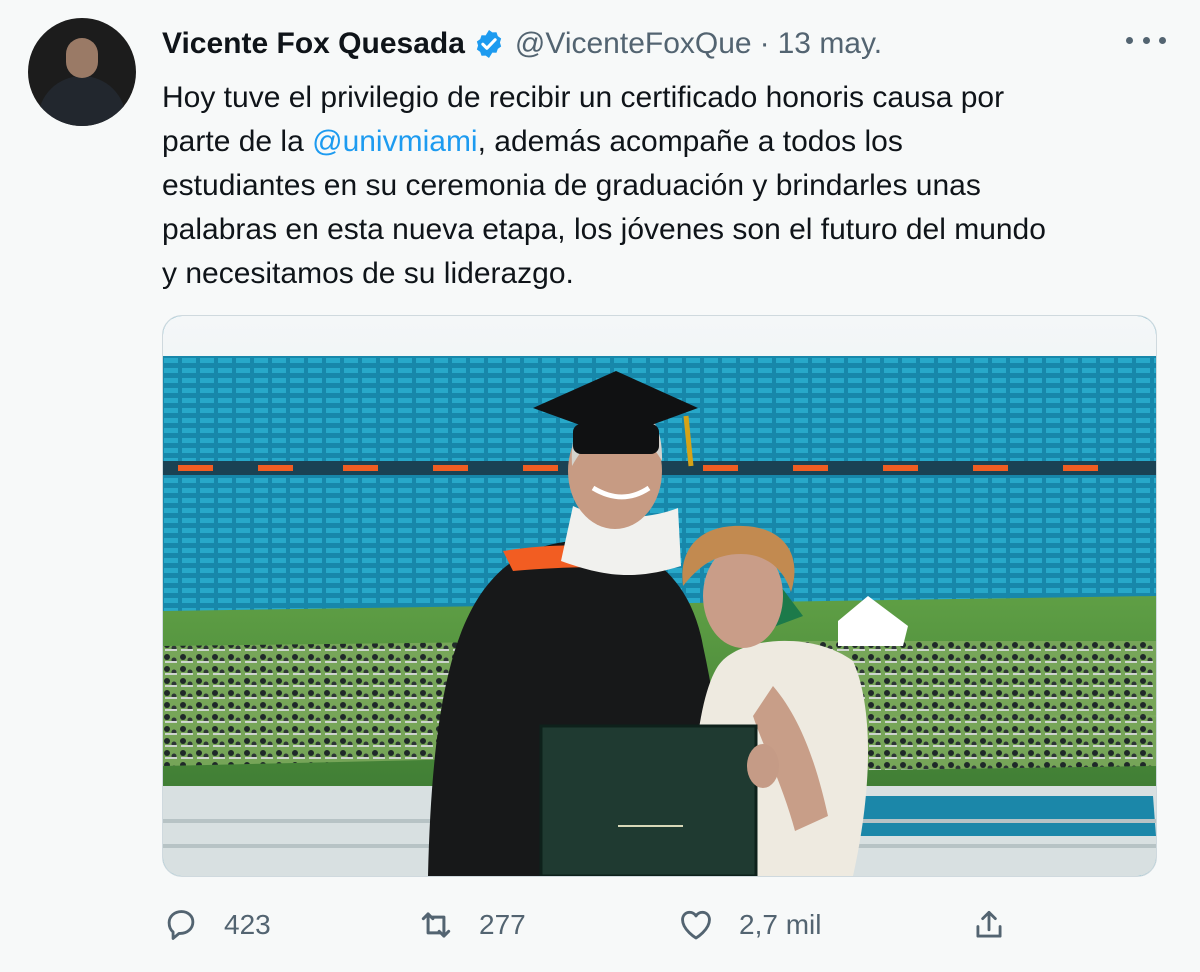 Image resolution: width=1200 pixels, height=972 pixels. I want to click on more-options-icon, so click(1146, 40).